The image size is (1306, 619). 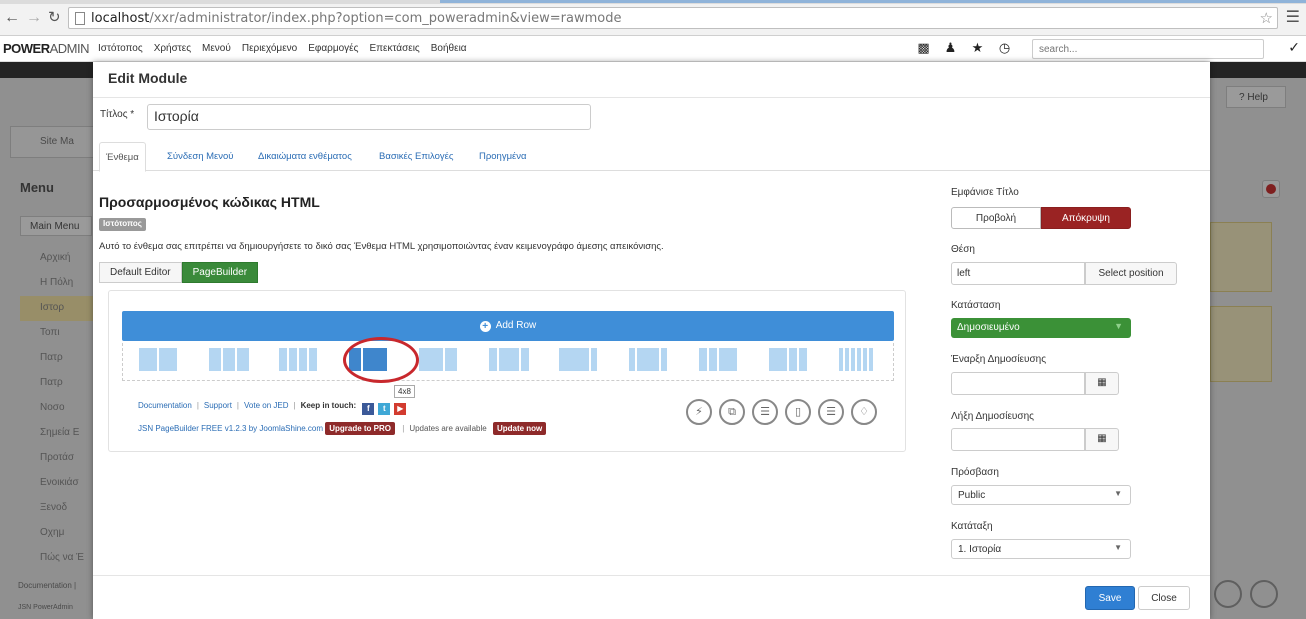 What do you see at coordinates (1110, 598) in the screenshot?
I see `save-button: Save` at bounding box center [1110, 598].